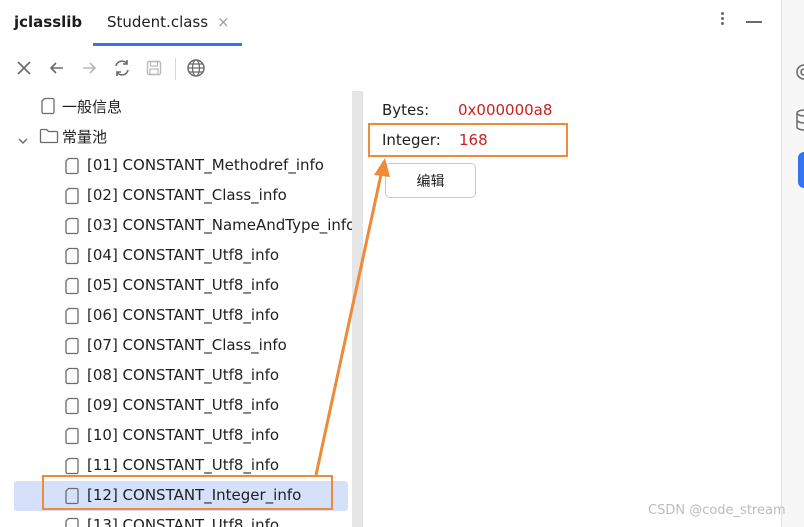 Image resolution: width=804 pixels, height=527 pixels. I want to click on swirl-icon, so click(798, 72).